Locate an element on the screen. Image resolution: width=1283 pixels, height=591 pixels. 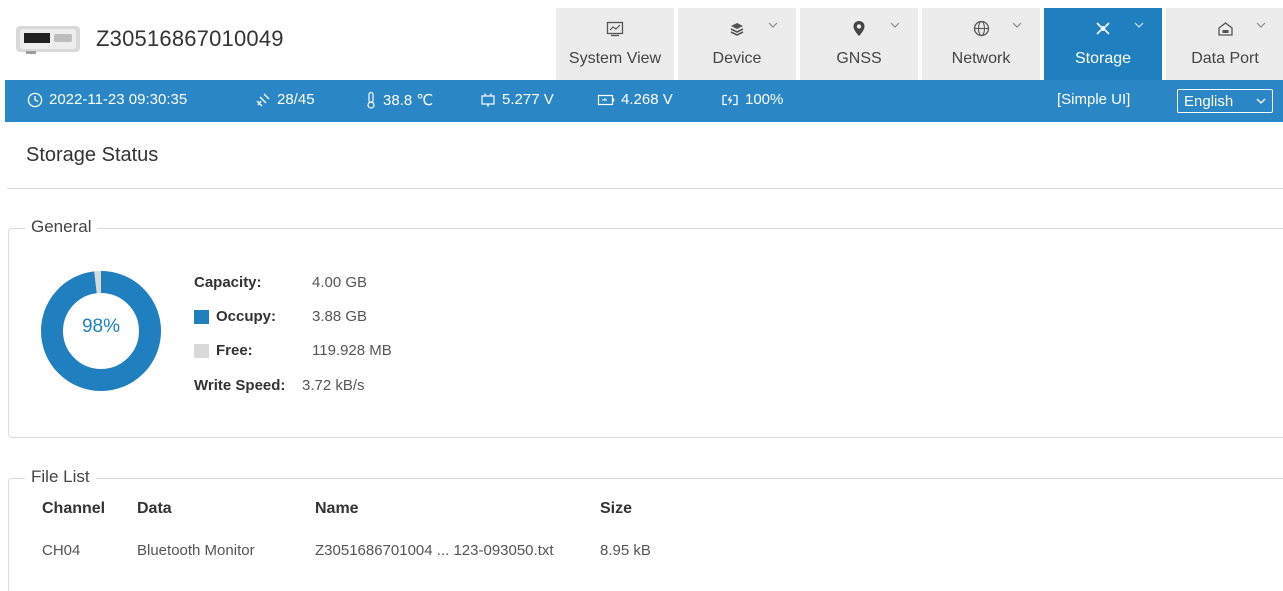
status-battery-level: 100% is located at coordinates (752, 99).